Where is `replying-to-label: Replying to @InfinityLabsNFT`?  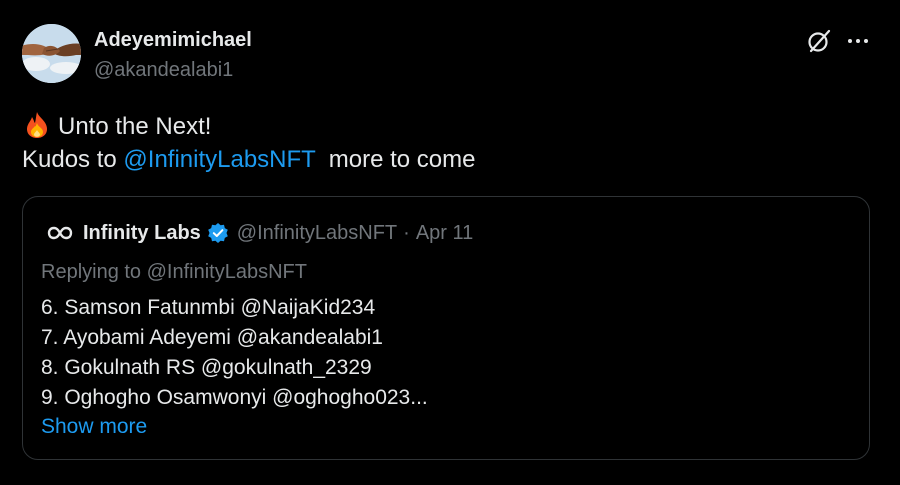 replying-to-label: Replying to @InfinityLabsNFT is located at coordinates (174, 272).